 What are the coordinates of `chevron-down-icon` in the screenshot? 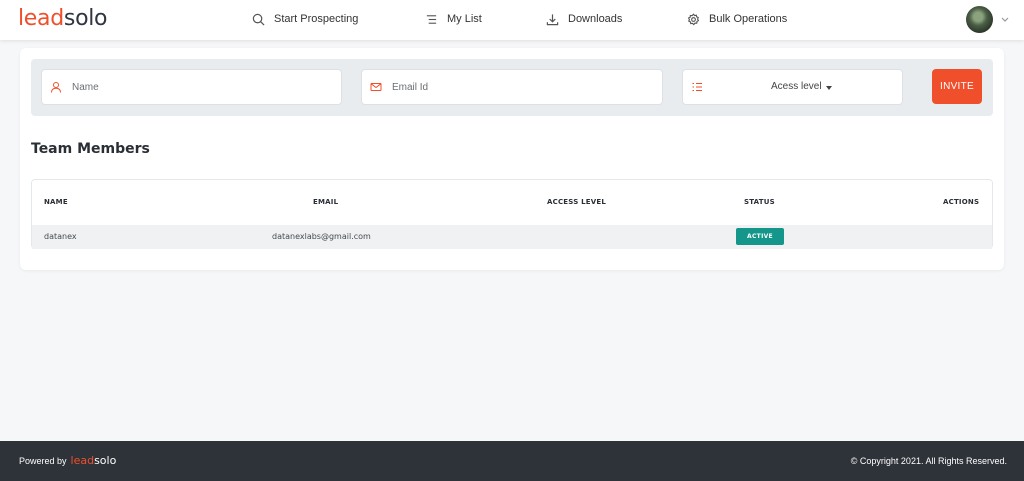 It's located at (1005, 19).